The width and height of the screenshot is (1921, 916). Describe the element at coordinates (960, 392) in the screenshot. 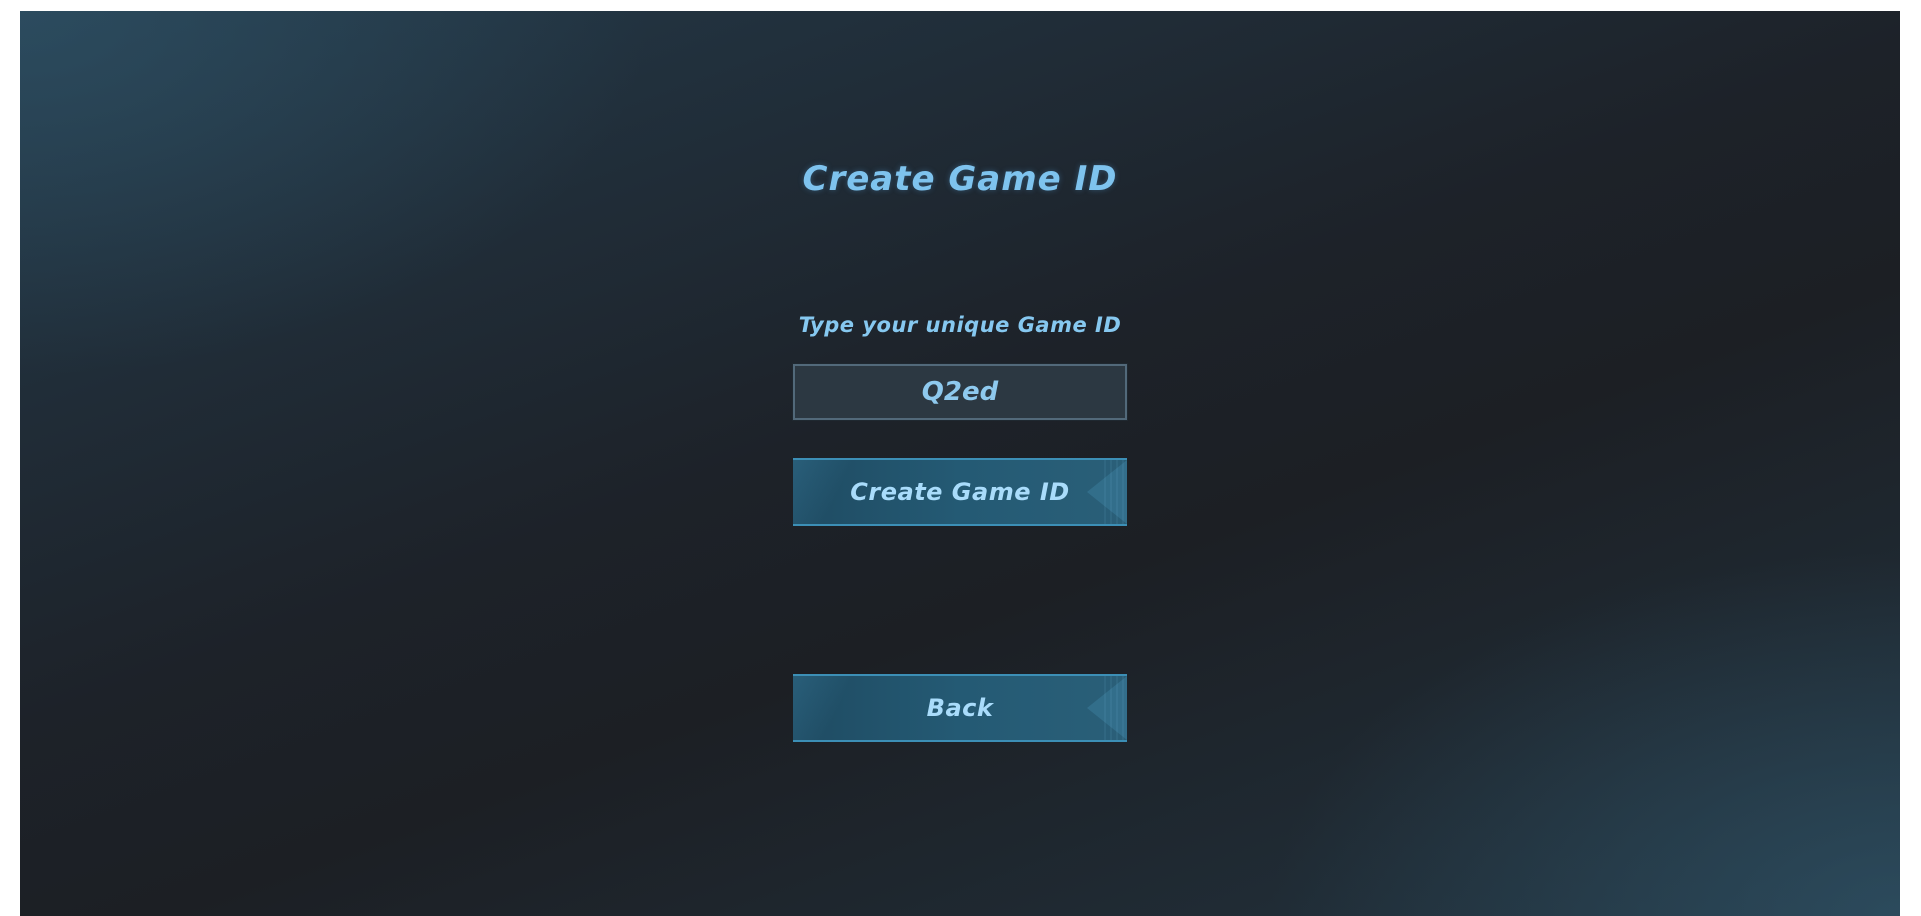

I see `game-id-input` at that location.